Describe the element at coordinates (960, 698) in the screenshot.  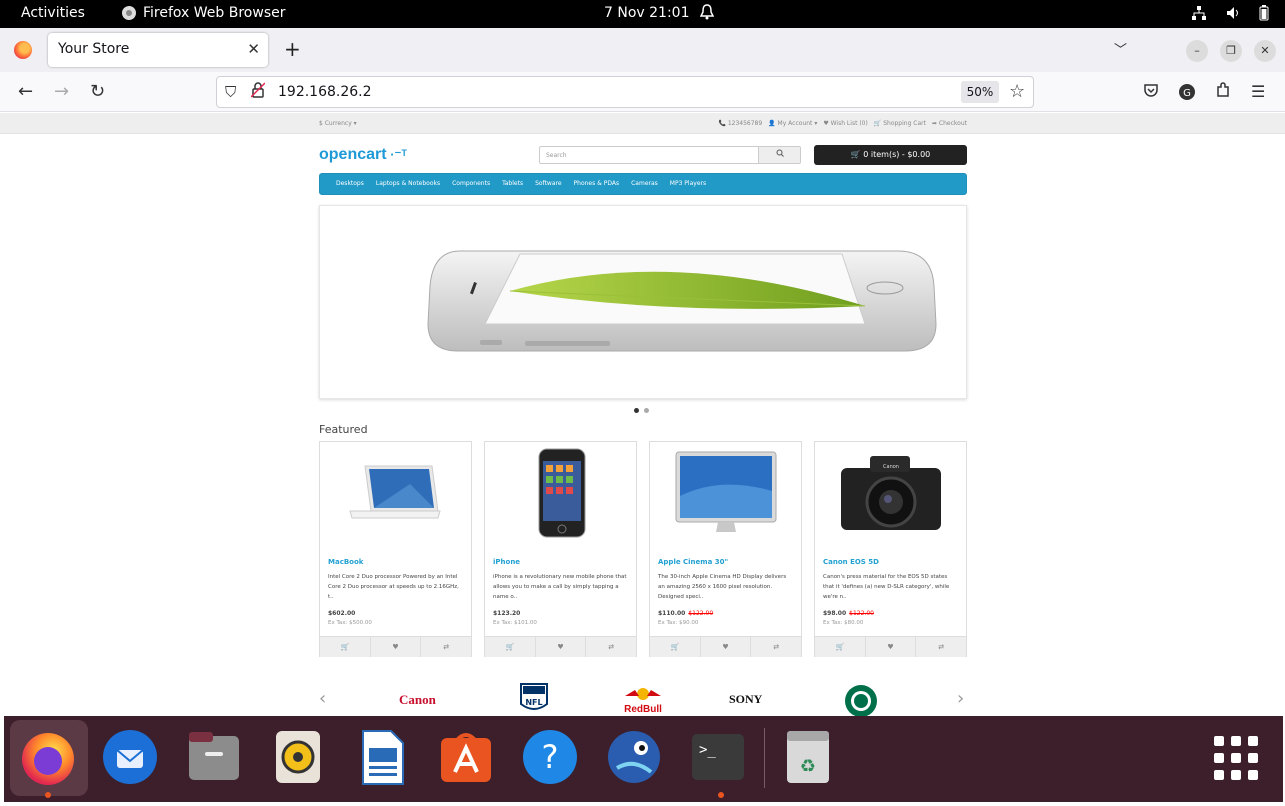
I see `carousel-next-chevron-icon: ›` at that location.